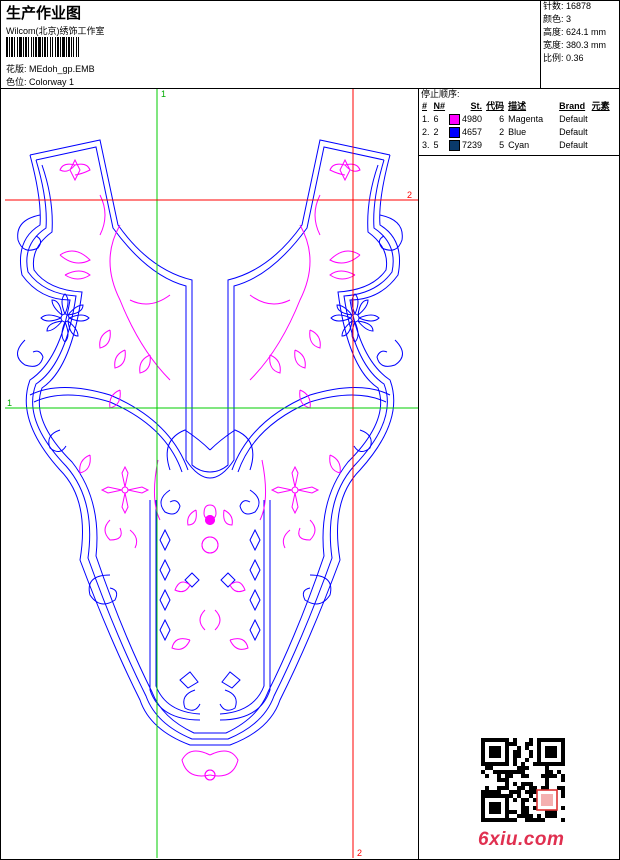 The width and height of the screenshot is (620, 860). What do you see at coordinates (567, 6) in the screenshot?
I see `info-stitches: 针数: 16878` at bounding box center [567, 6].